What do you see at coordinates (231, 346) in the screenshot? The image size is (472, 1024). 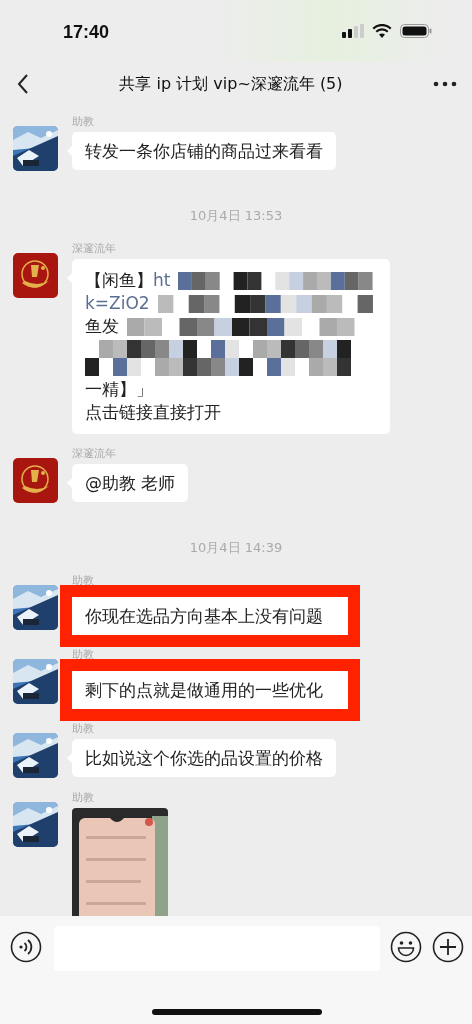 I see `message-bubble: 【闲鱼】ht k=ZiO2 鱼发 一精】」 点击链接直接打开` at bounding box center [231, 346].